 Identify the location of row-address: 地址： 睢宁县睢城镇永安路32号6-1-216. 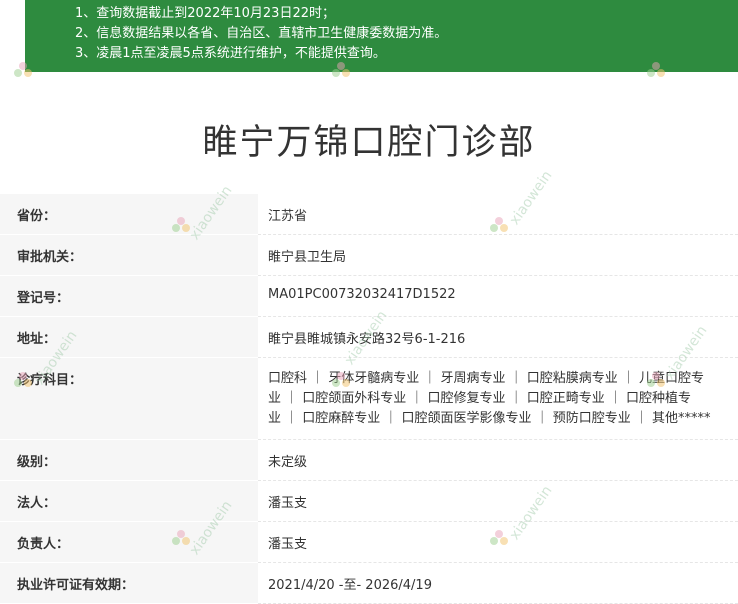
(369, 337).